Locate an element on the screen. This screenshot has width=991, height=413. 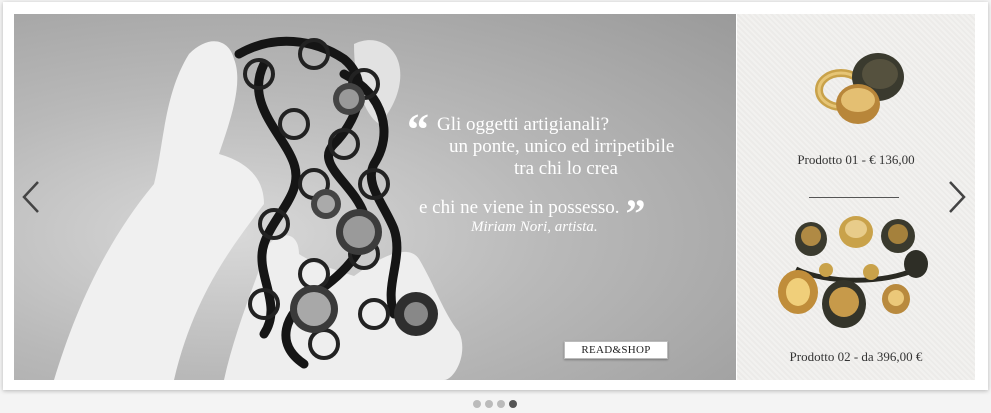
slider-pager is located at coordinates (495, 404).